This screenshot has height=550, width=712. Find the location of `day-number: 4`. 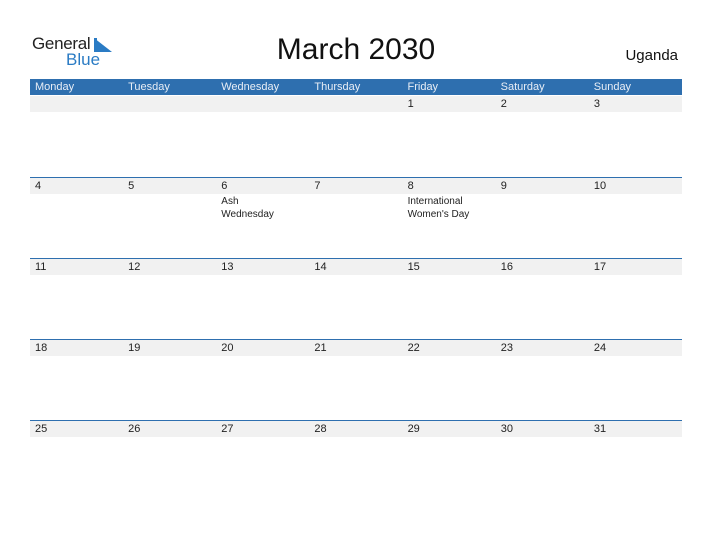

day-number: 4 is located at coordinates (38, 186).